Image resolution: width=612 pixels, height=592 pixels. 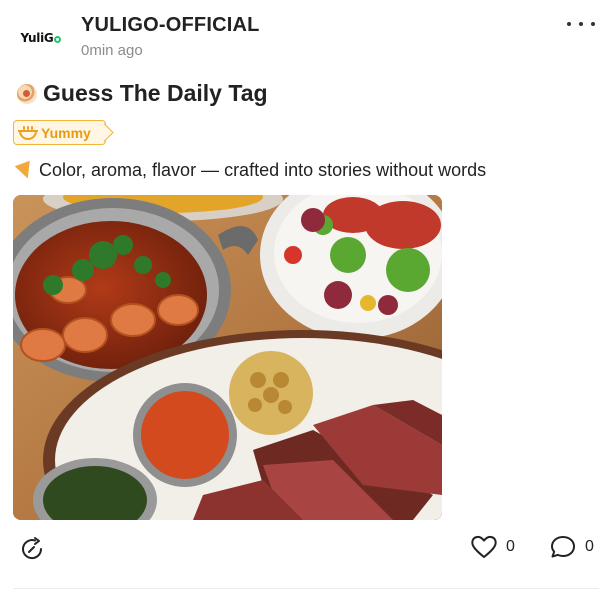 I want to click on tag-chip: Yummy, so click(x=59, y=132).